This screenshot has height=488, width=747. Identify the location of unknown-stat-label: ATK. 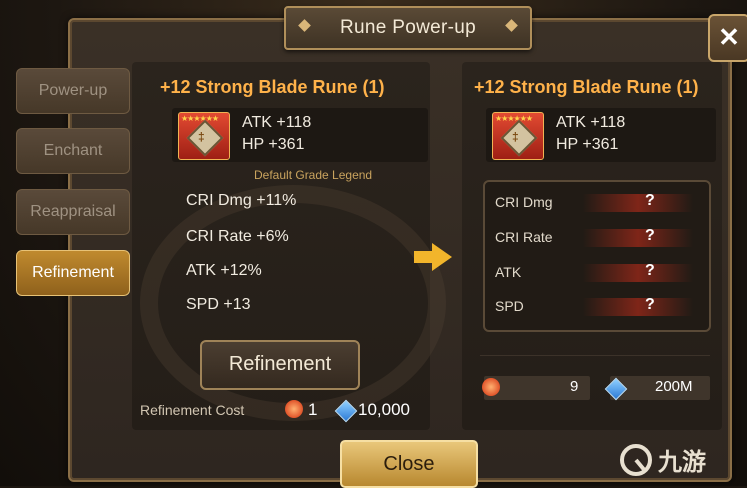
(508, 272).